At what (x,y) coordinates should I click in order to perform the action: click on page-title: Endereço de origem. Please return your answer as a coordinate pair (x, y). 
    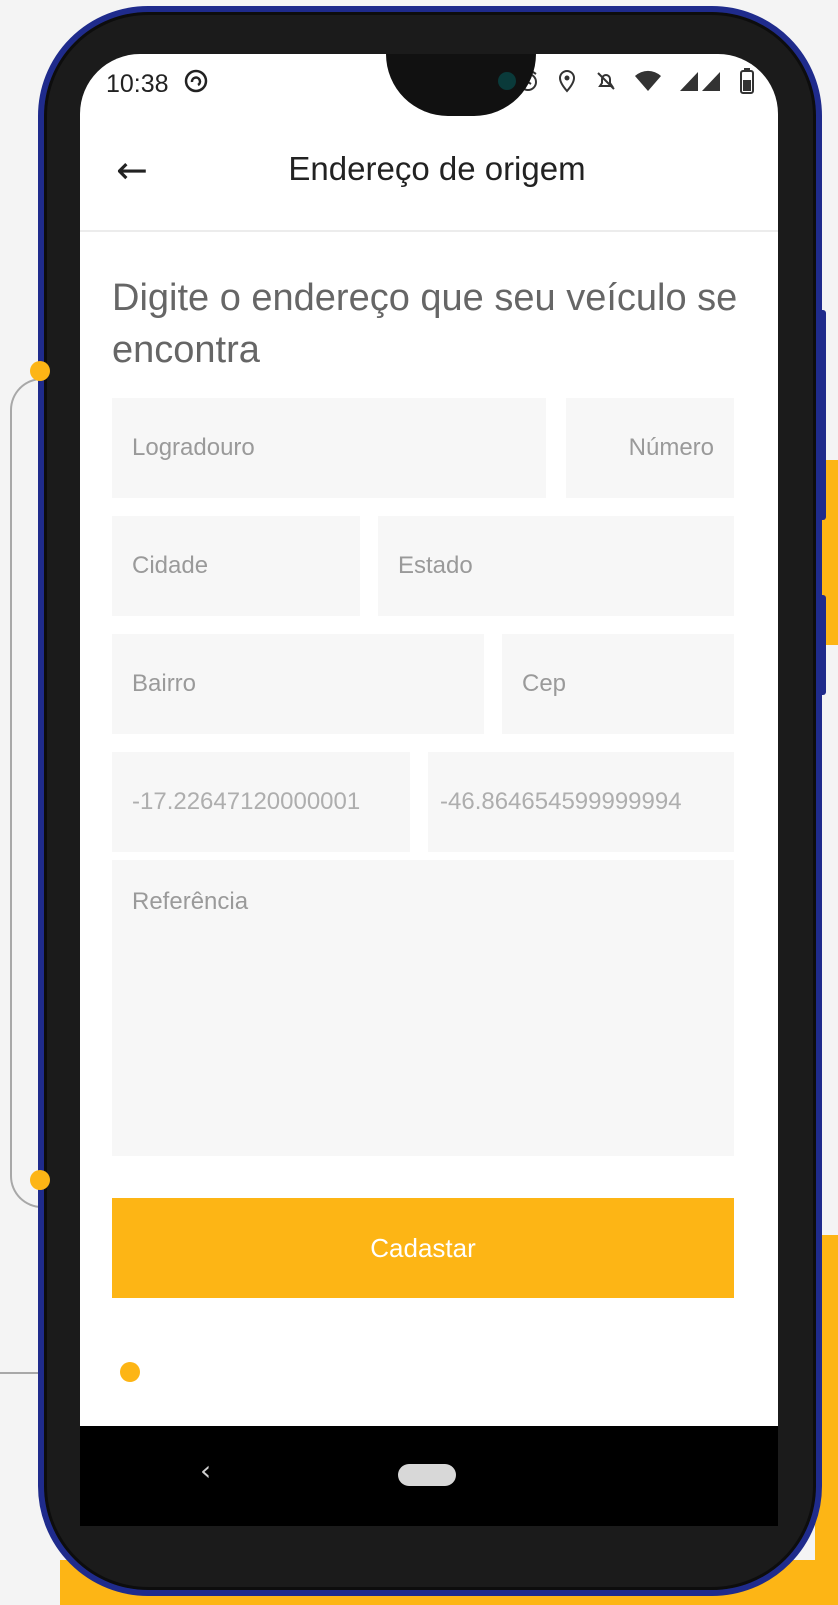
    Looking at the image, I should click on (437, 168).